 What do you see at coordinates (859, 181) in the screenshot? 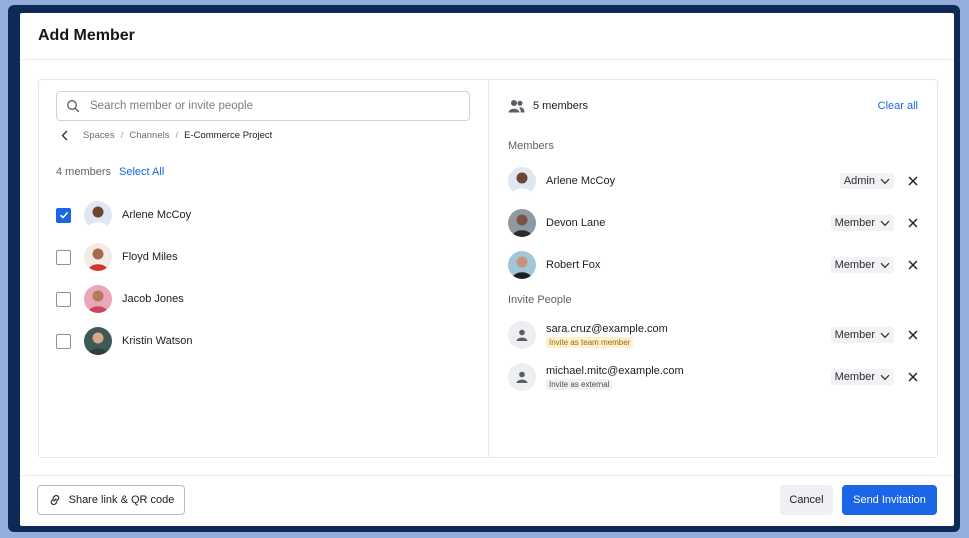
I see `role-value: Admin` at bounding box center [859, 181].